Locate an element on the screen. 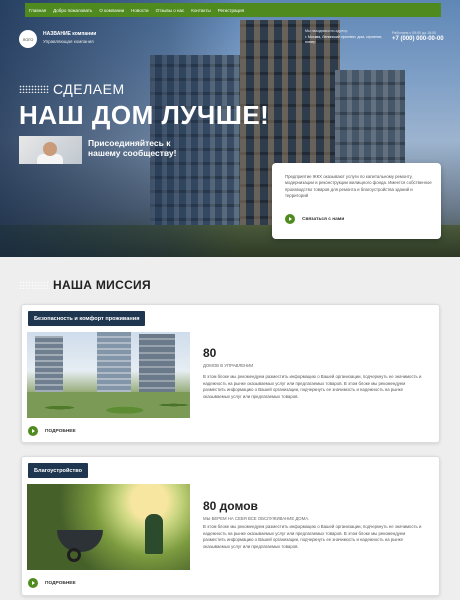 This screenshot has width=460, height=600. card-tag: Безопасность и комфорт проживания is located at coordinates (87, 318).